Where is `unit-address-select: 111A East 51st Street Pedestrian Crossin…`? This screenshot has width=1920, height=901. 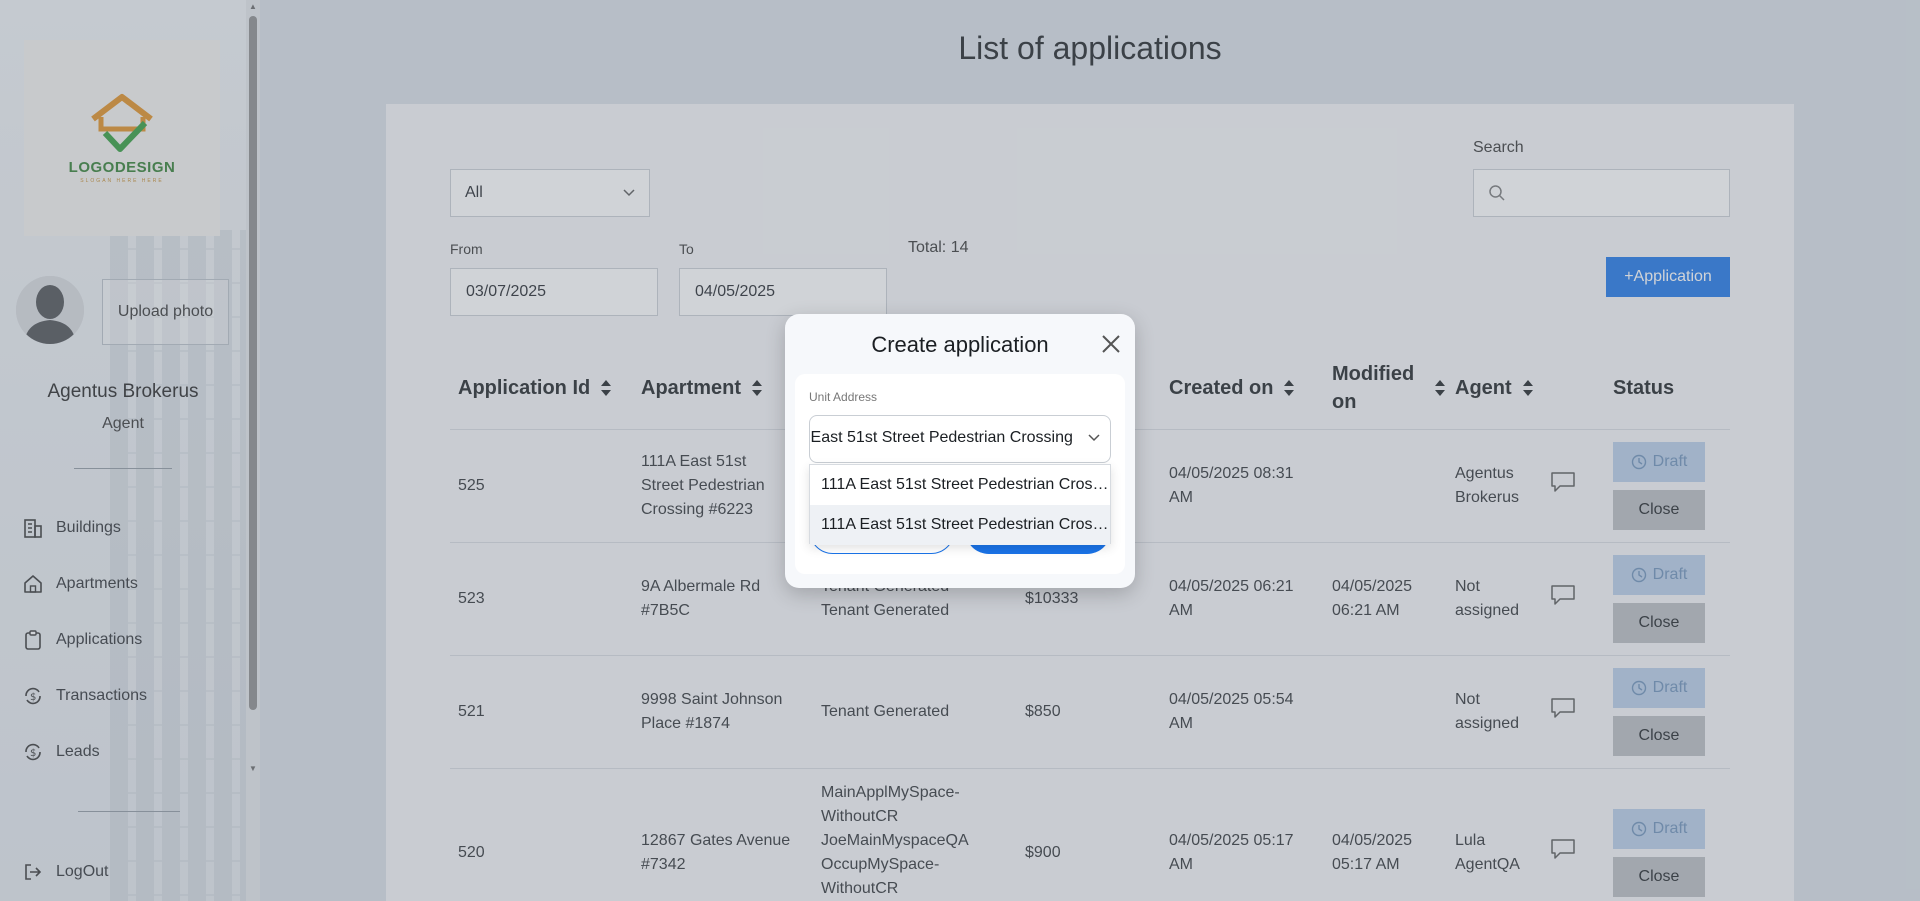
unit-address-select: 111A East 51st Street Pedestrian Crossin… is located at coordinates (960, 439).